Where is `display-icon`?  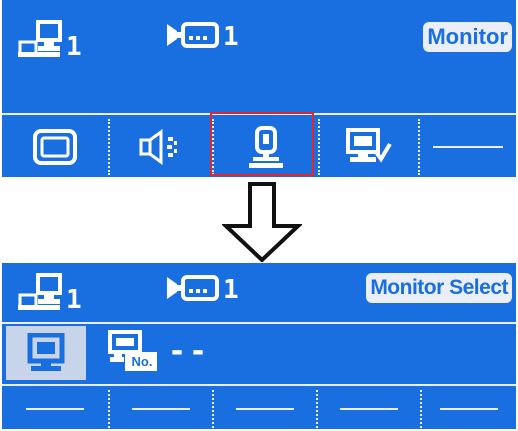 display-icon is located at coordinates (55, 147).